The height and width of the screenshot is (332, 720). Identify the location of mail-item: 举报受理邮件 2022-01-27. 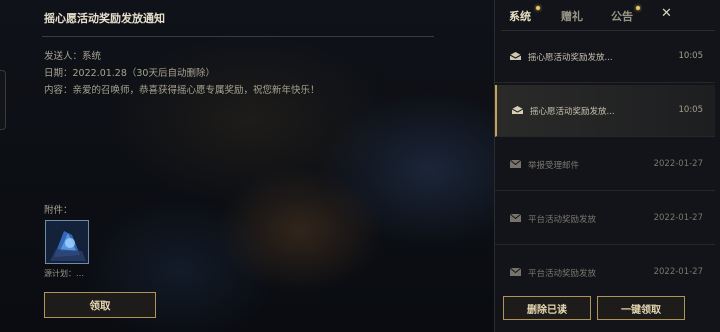
(605, 165).